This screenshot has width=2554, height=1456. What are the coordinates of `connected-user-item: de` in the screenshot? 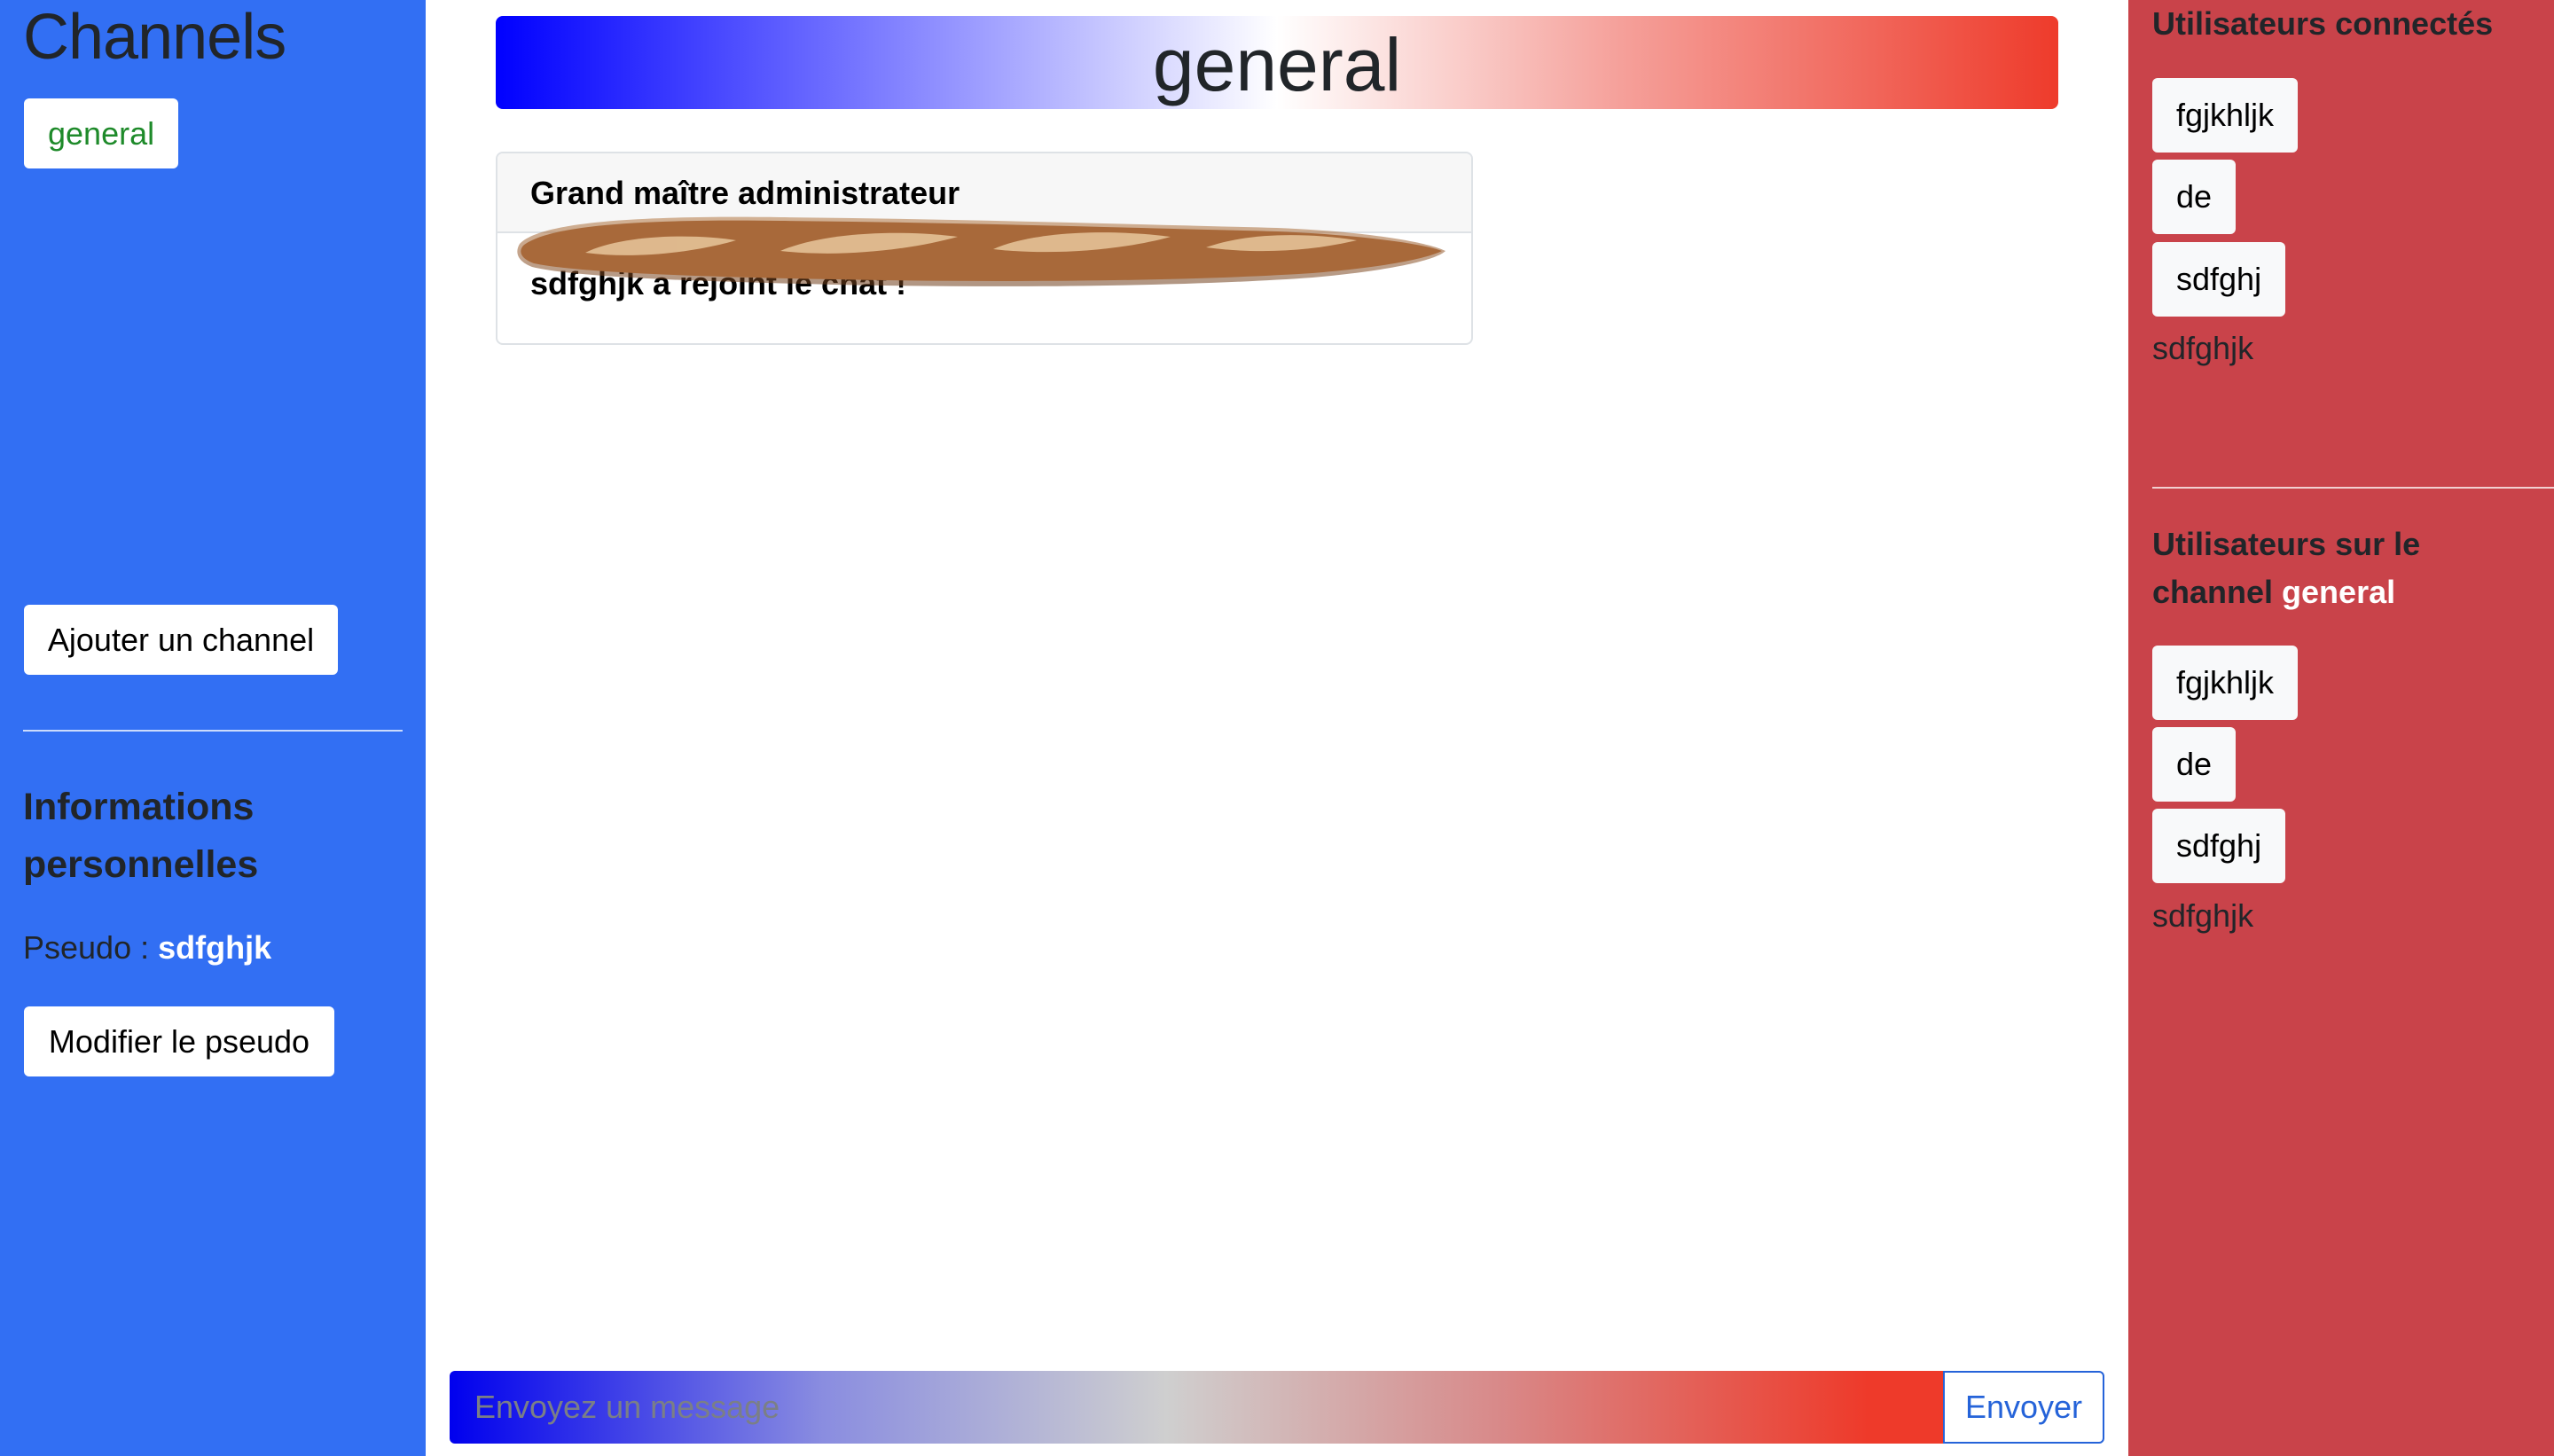 It's located at (2194, 197).